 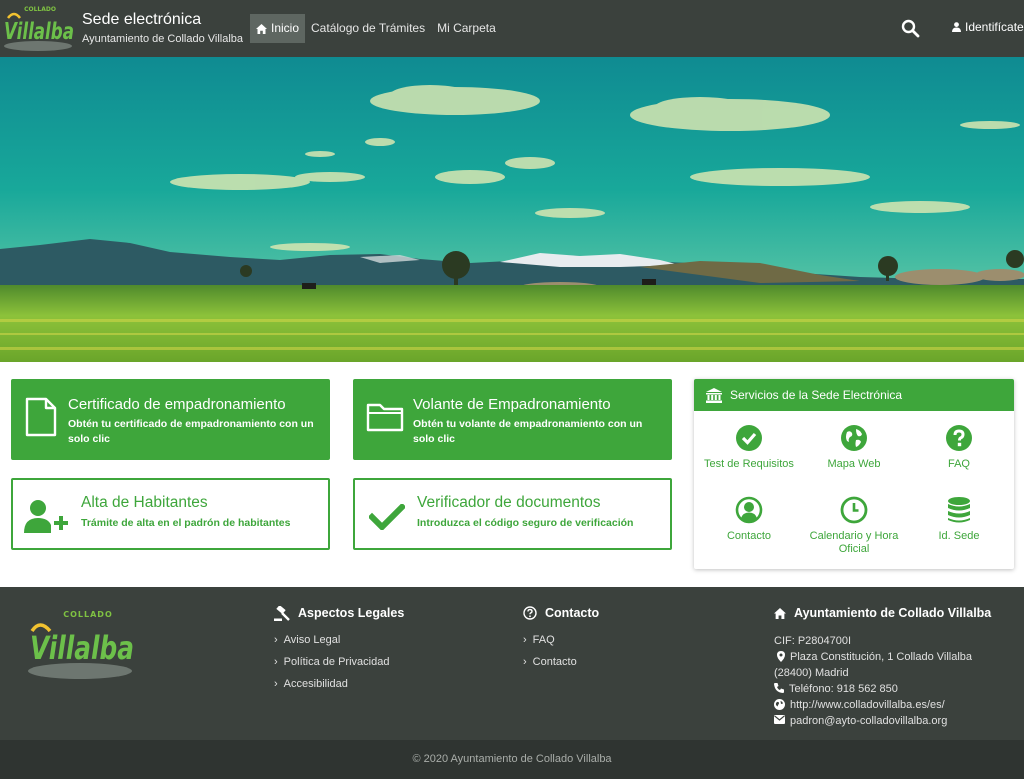 What do you see at coordinates (854, 510) in the screenshot?
I see `clock-icon` at bounding box center [854, 510].